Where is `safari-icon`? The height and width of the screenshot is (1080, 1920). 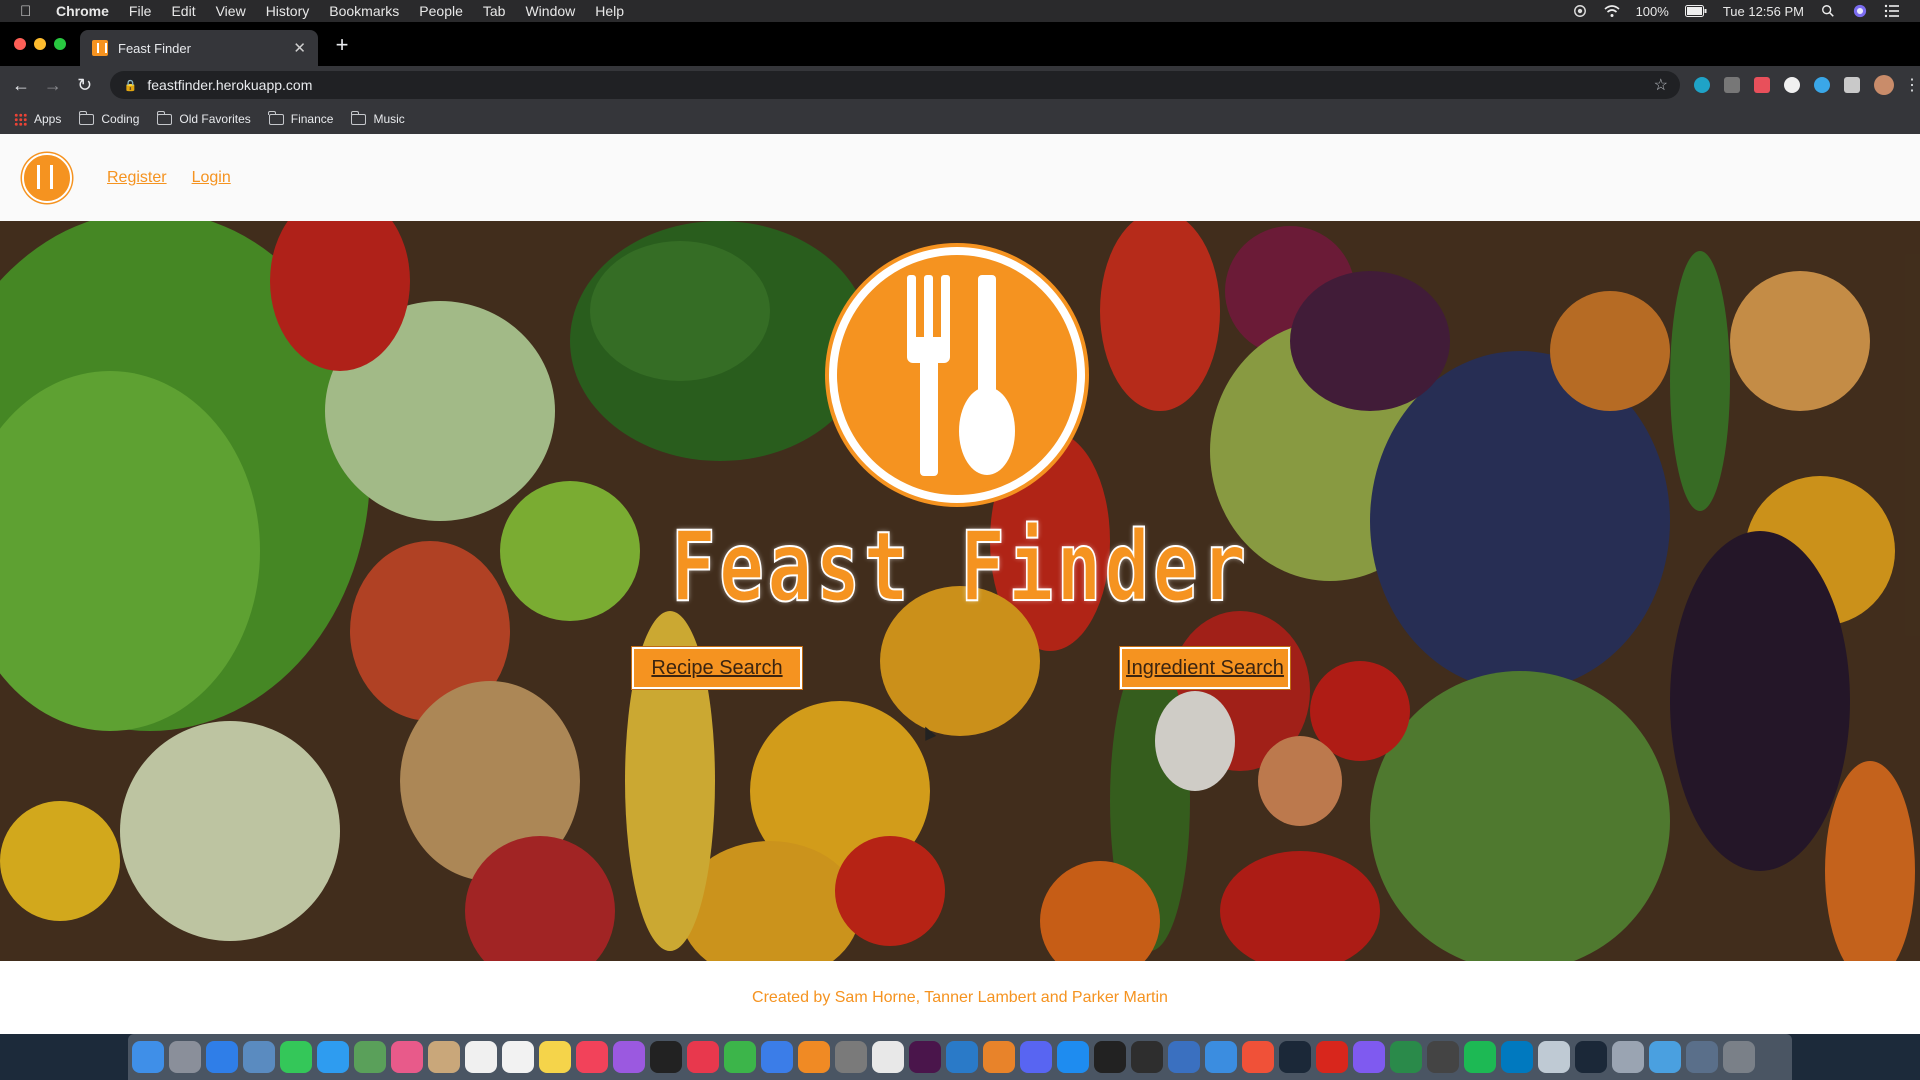
safari-icon is located at coordinates (222, 1057).